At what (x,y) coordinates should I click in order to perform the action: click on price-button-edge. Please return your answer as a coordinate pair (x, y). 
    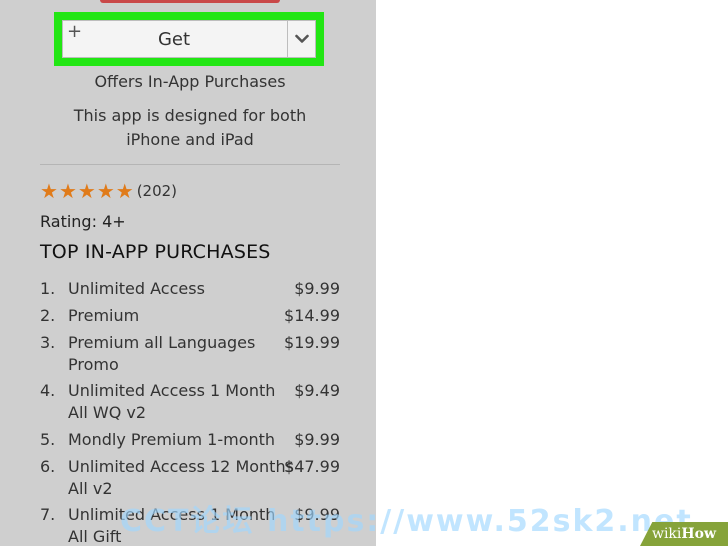
    Looking at the image, I should click on (190, 1).